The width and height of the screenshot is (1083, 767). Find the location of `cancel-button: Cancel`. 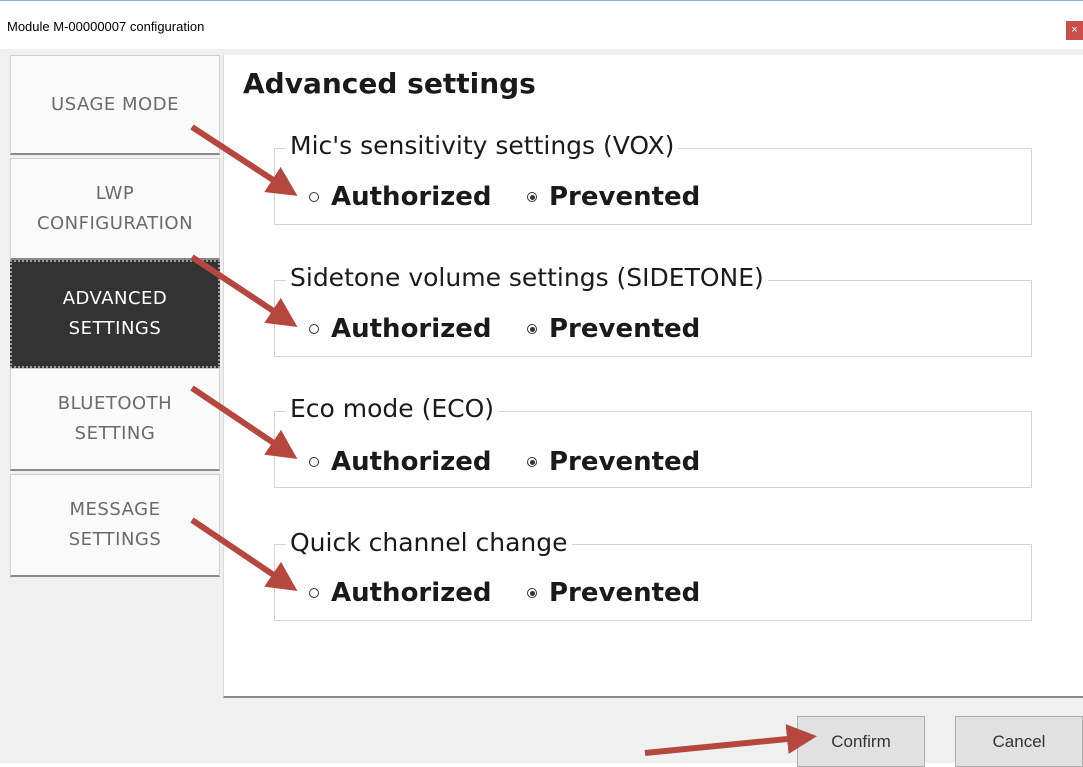

cancel-button: Cancel is located at coordinates (1019, 741).